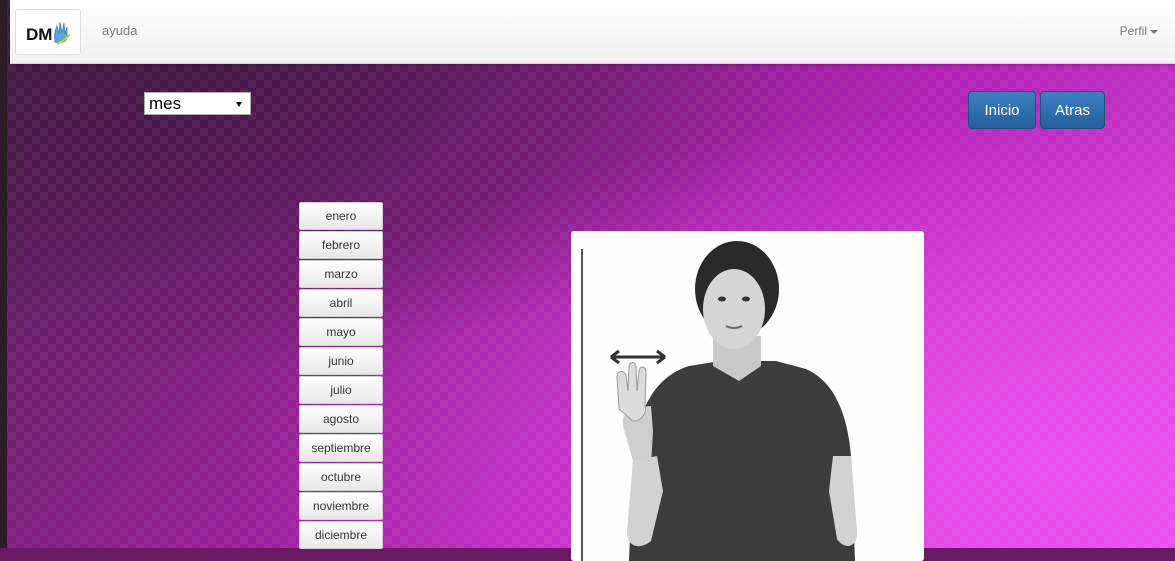 The width and height of the screenshot is (1175, 561). What do you see at coordinates (341, 216) in the screenshot?
I see `month-item-enero: enero` at bounding box center [341, 216].